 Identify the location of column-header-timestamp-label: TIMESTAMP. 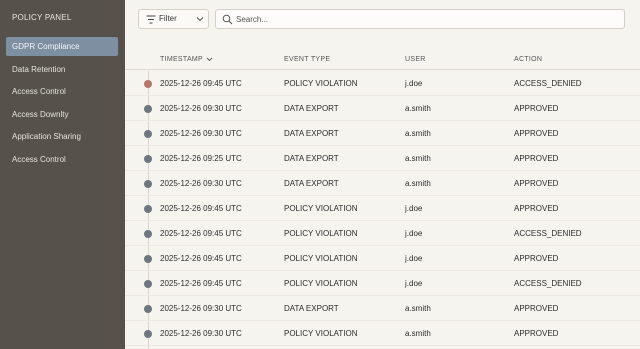
(182, 59).